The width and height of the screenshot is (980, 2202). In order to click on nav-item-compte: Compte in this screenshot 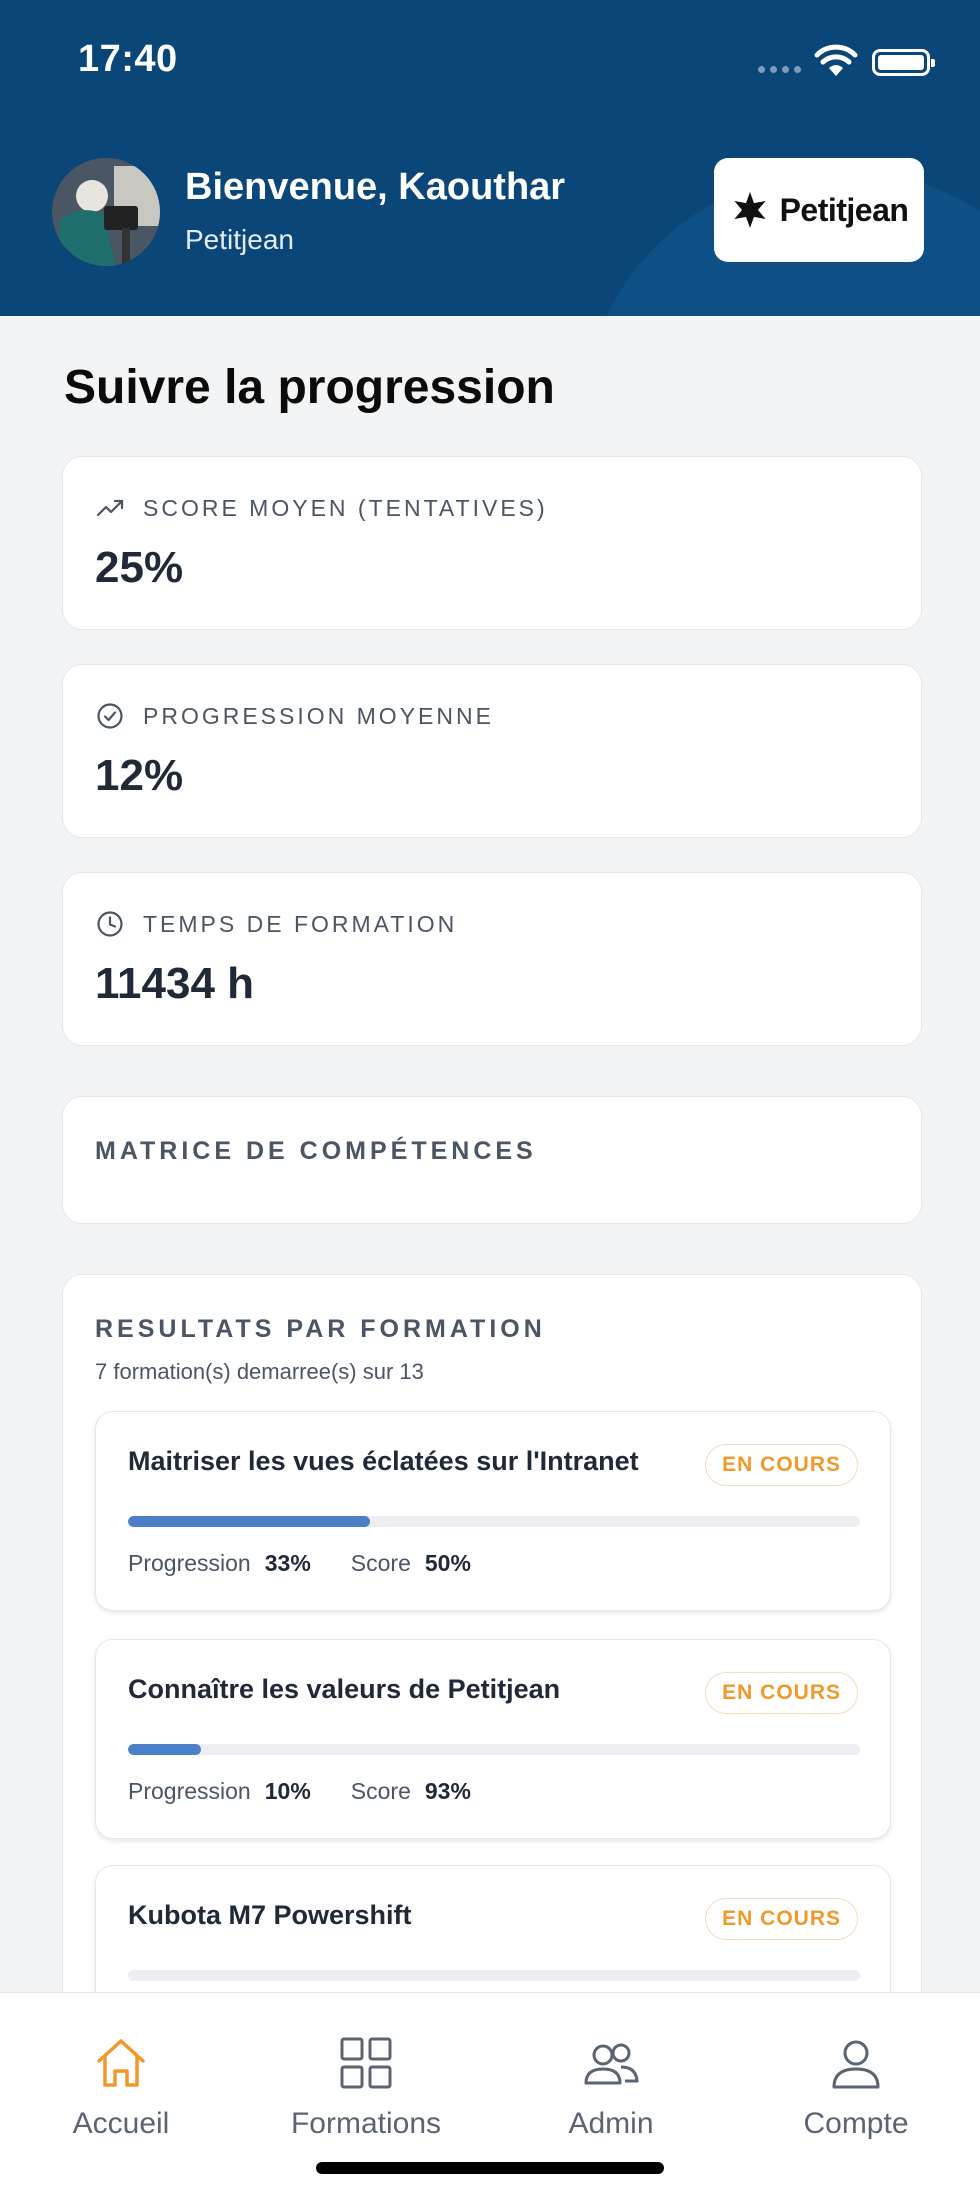, I will do `click(856, 2087)`.